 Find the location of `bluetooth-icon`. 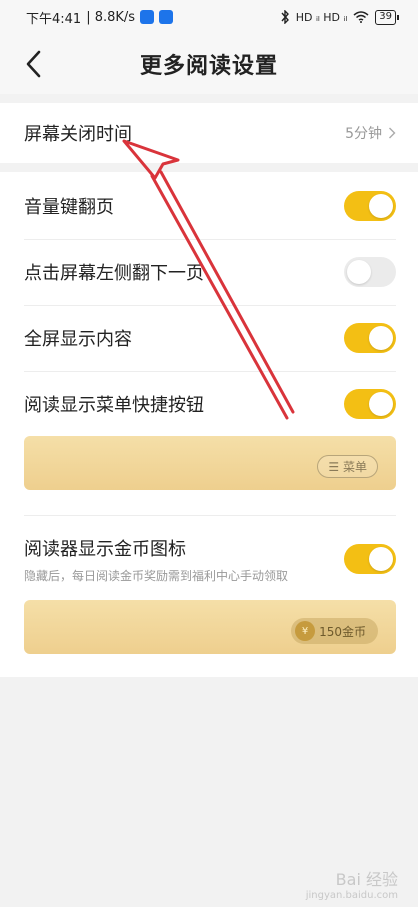

bluetooth-icon is located at coordinates (285, 17).